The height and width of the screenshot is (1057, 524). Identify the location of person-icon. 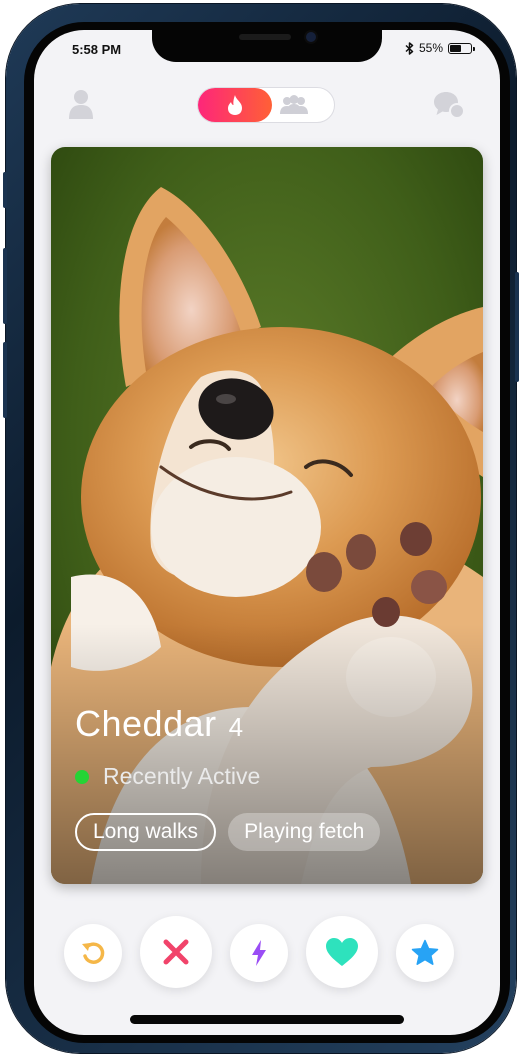
(81, 104).